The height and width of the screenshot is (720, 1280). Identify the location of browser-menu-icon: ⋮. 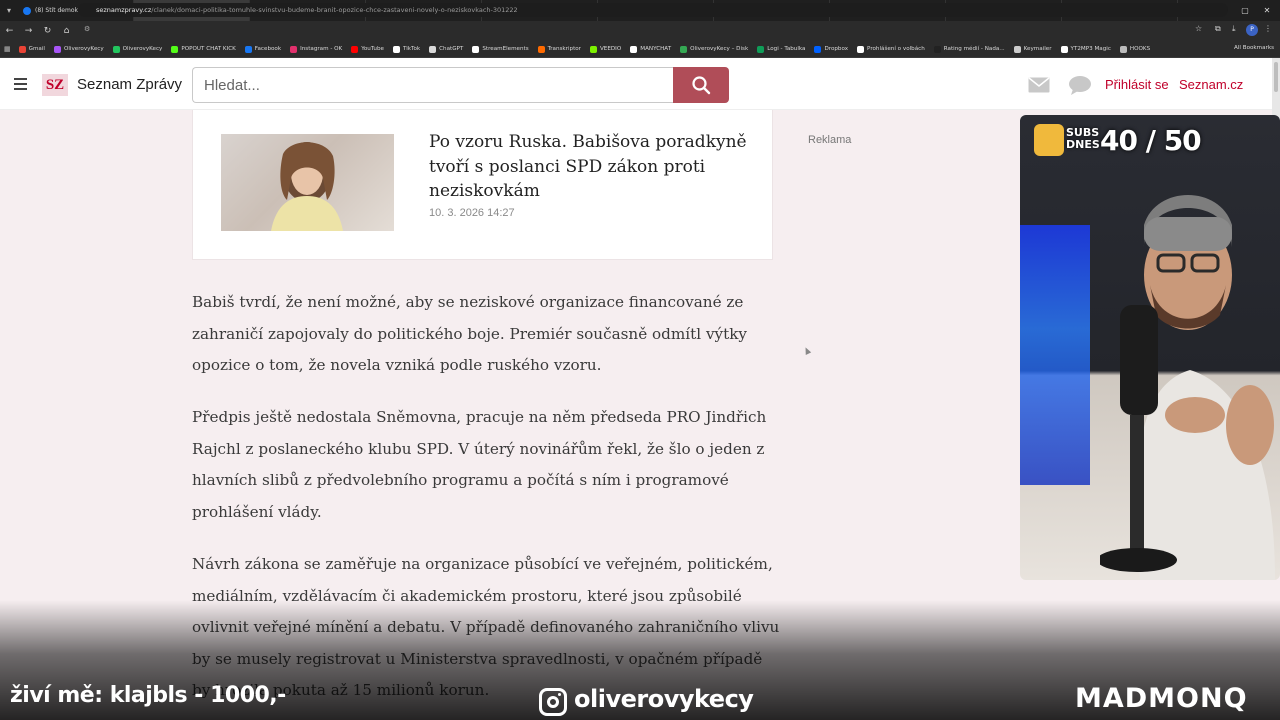
(1268, 28).